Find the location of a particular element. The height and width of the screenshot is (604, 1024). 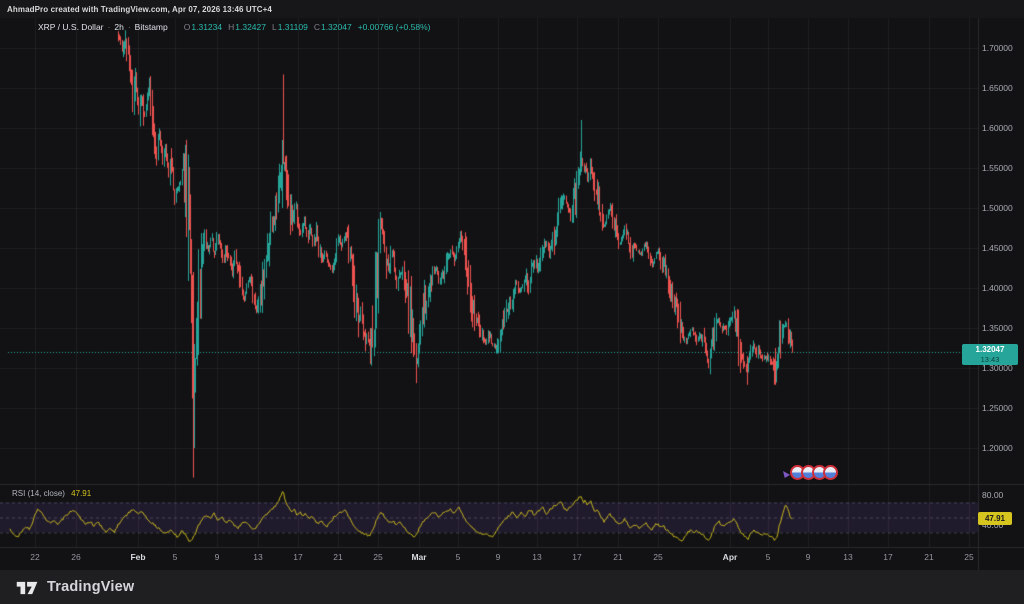

exchange-label: Bitstamp is located at coordinates (151, 27).